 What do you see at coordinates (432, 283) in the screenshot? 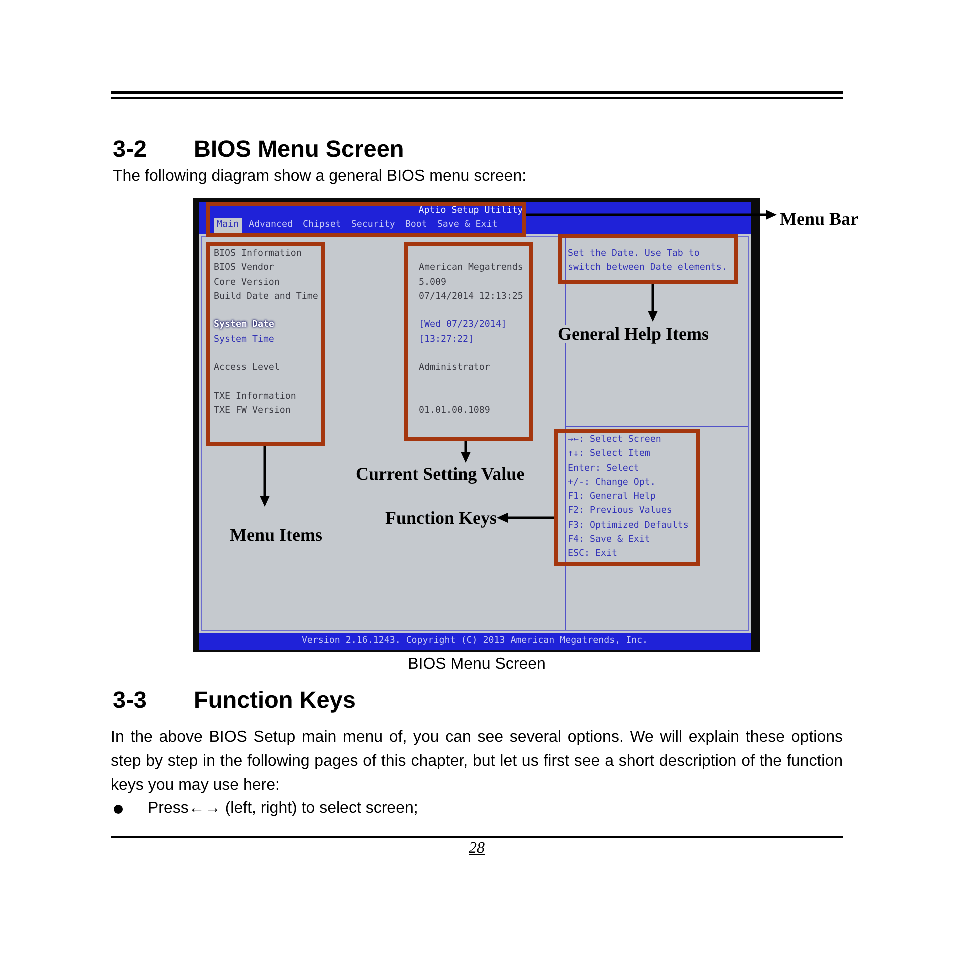
I see `setting-value: 5.009` at bounding box center [432, 283].